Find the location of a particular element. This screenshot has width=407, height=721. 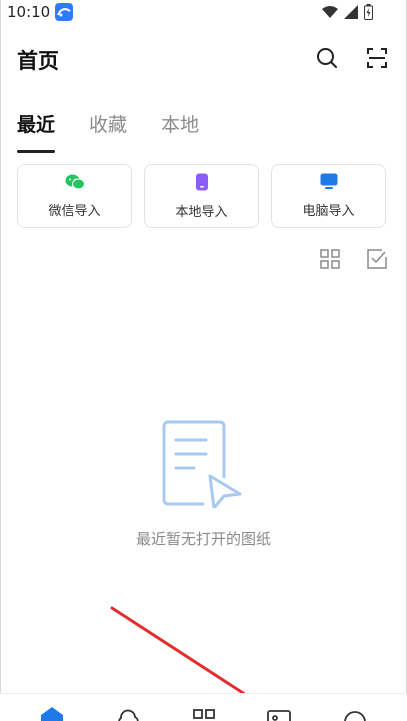

search-icon is located at coordinates (327, 58).